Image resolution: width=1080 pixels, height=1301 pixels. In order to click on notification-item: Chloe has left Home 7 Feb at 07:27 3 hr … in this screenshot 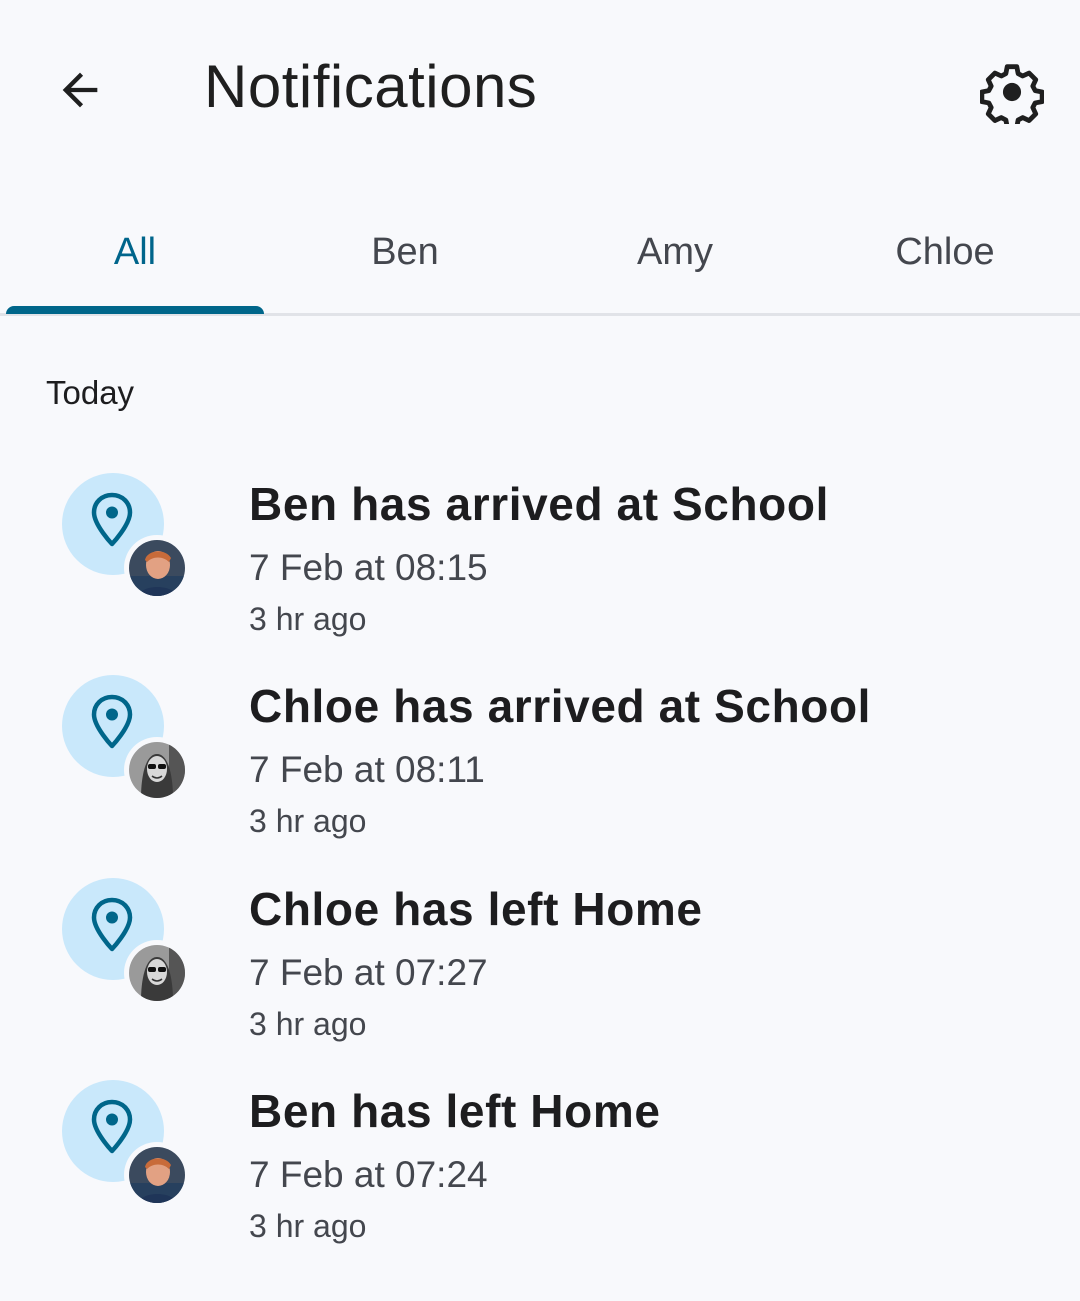, I will do `click(540, 973)`.